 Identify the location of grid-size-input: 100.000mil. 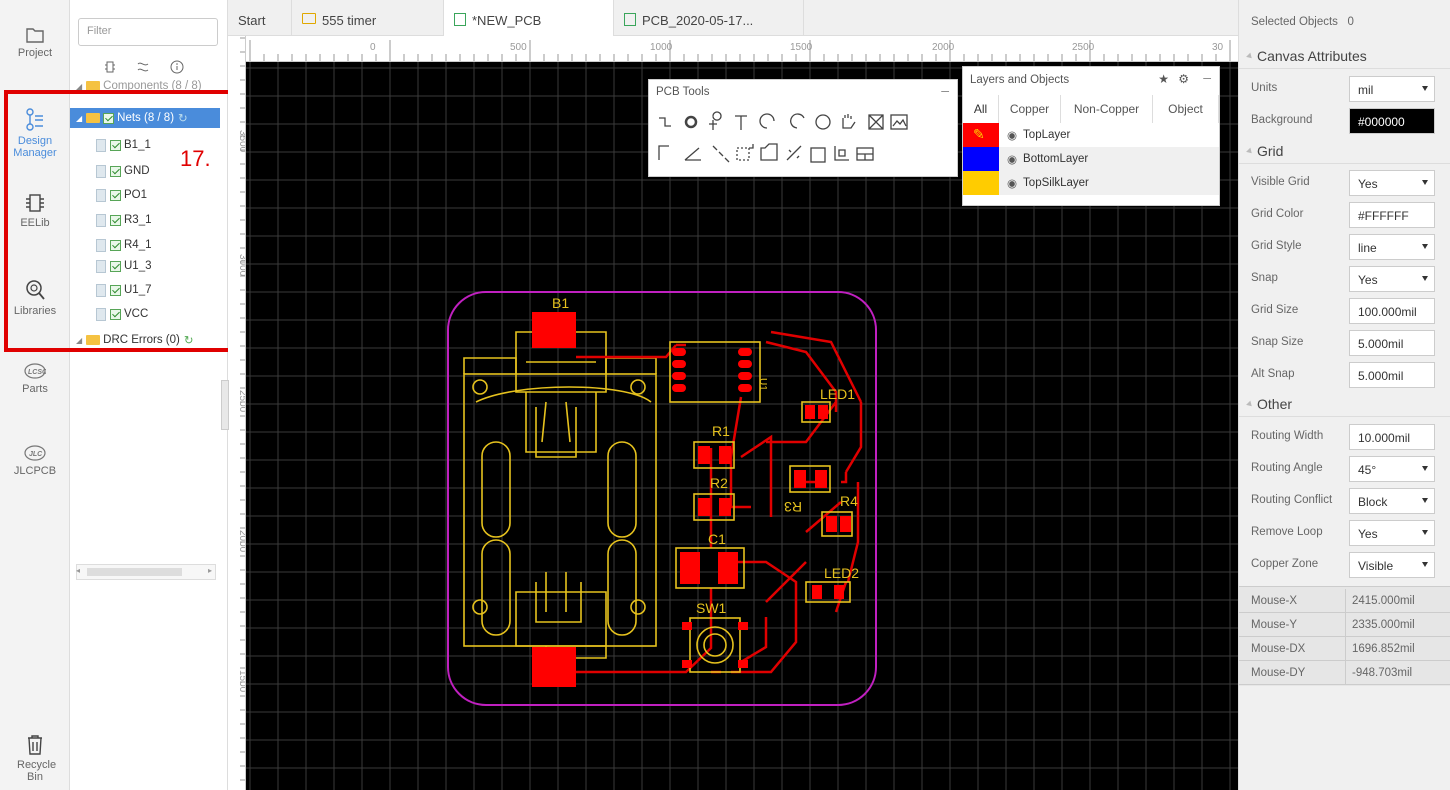
(1392, 311).